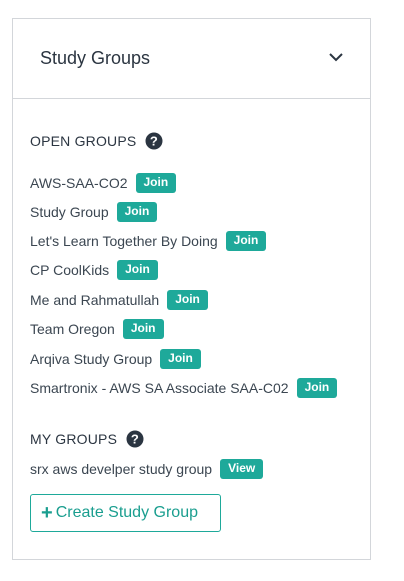  Describe the element at coordinates (121, 469) in the screenshot. I see `group-name: srx aws develper study group` at that location.